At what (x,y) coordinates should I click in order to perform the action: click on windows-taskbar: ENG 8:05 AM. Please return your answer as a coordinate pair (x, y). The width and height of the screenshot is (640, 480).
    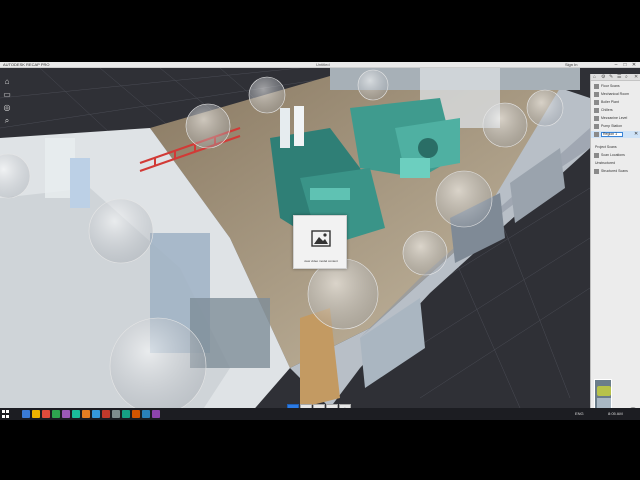
    Looking at the image, I should click on (320, 414).